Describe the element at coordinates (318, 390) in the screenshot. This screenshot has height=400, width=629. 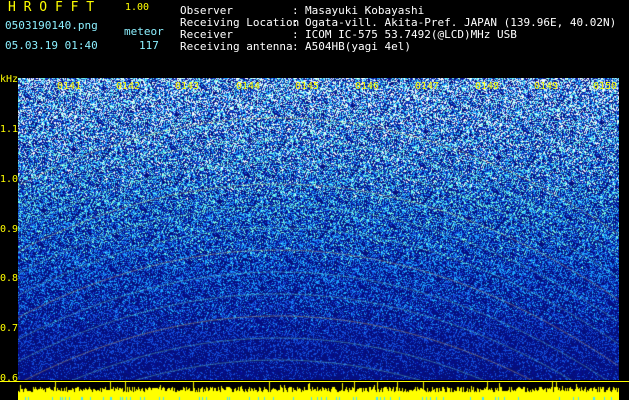
I see `spectrum-bar` at that location.